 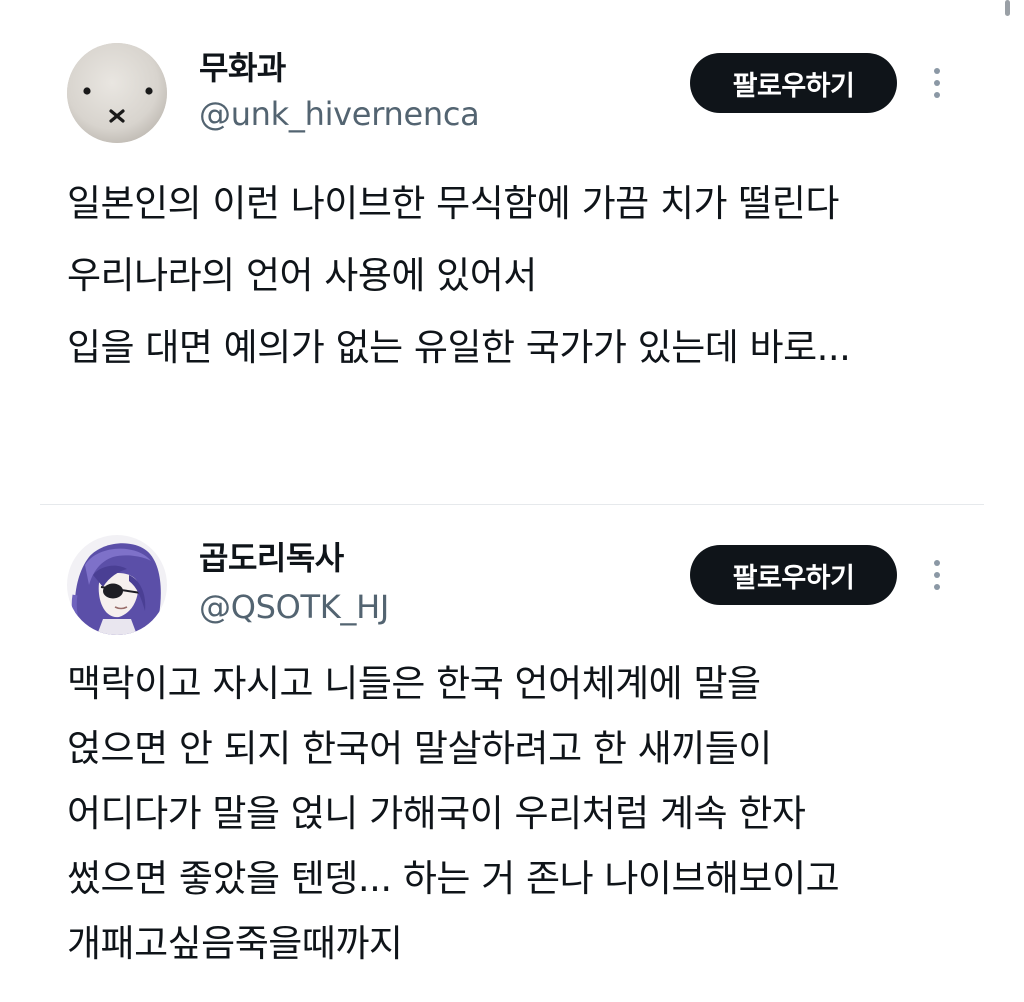 What do you see at coordinates (271, 558) in the screenshot?
I see `display-name: 곱도리독사` at bounding box center [271, 558].